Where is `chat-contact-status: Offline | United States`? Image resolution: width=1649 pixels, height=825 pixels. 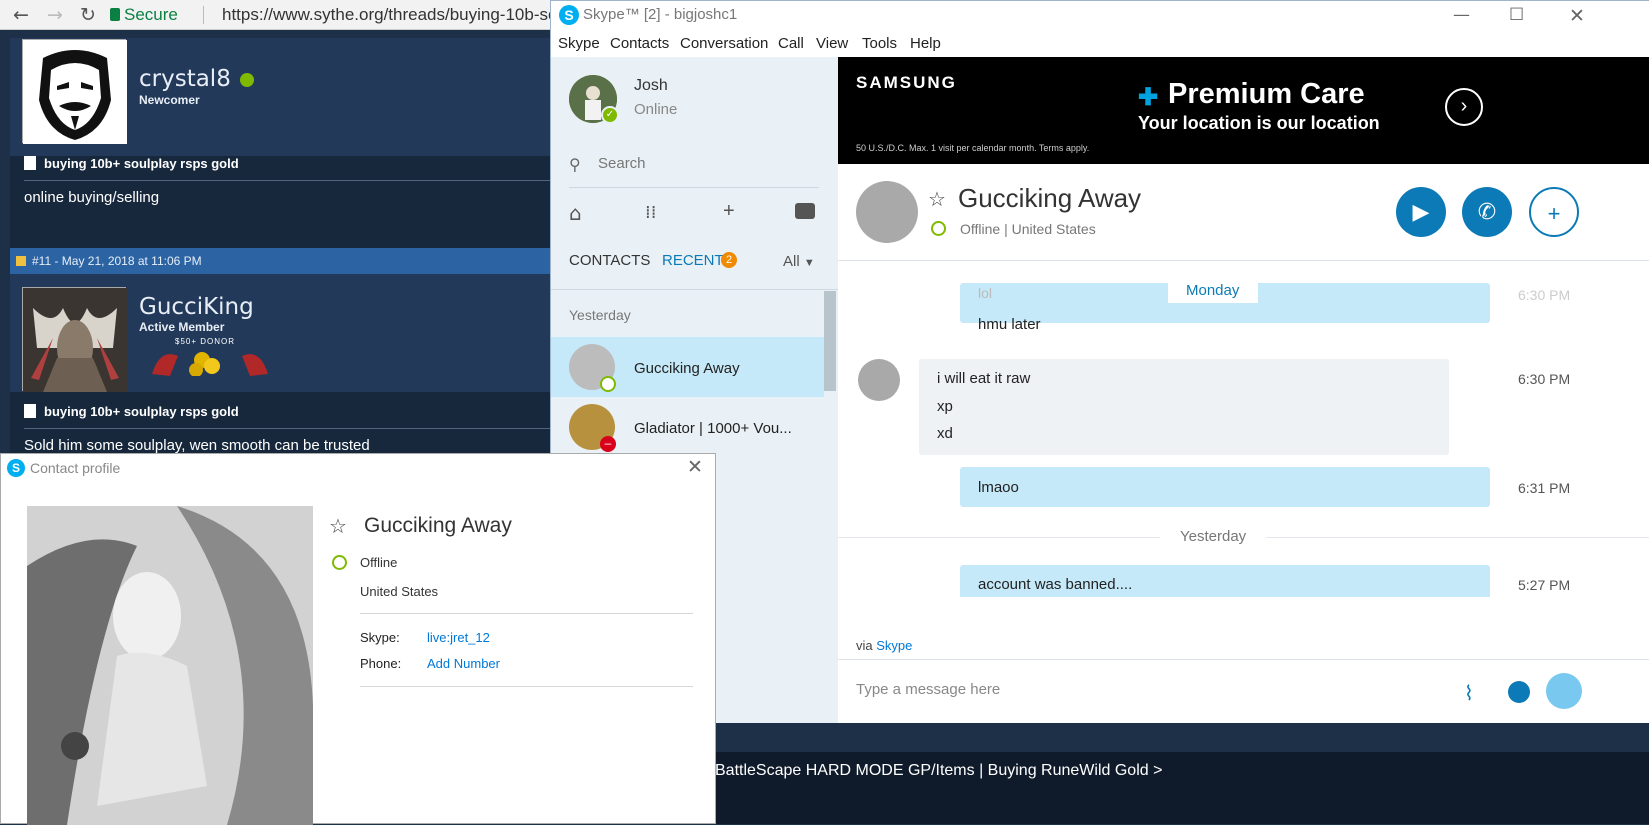
chat-contact-status: Offline | United States is located at coordinates (1028, 229).